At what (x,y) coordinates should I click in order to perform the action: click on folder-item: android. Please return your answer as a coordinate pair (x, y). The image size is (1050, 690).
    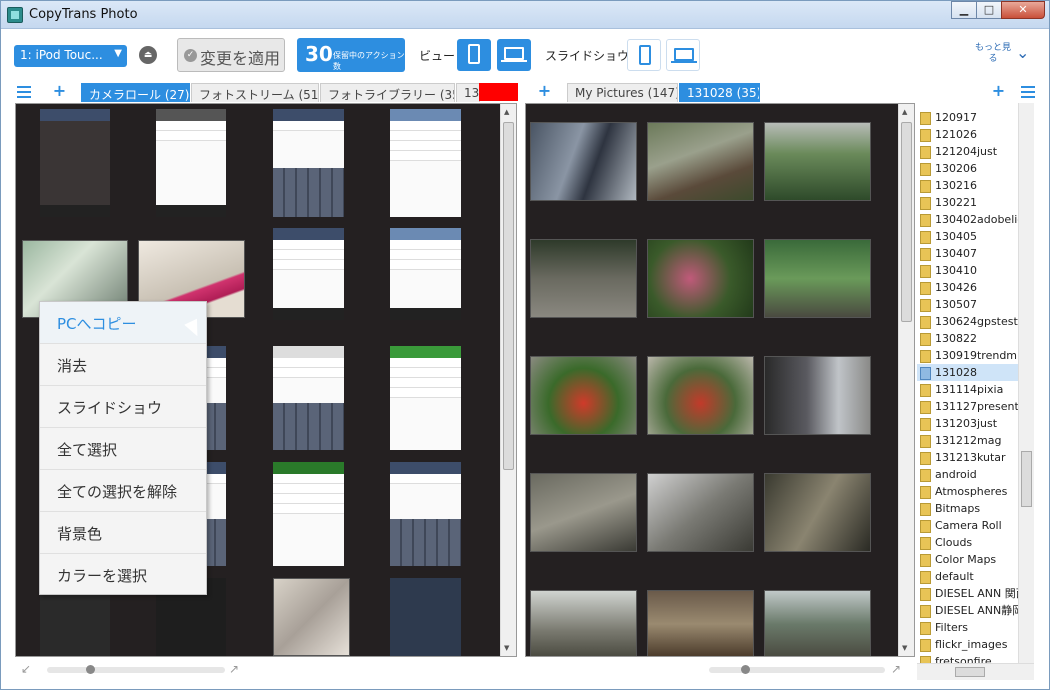
    Looking at the image, I should click on (975, 474).